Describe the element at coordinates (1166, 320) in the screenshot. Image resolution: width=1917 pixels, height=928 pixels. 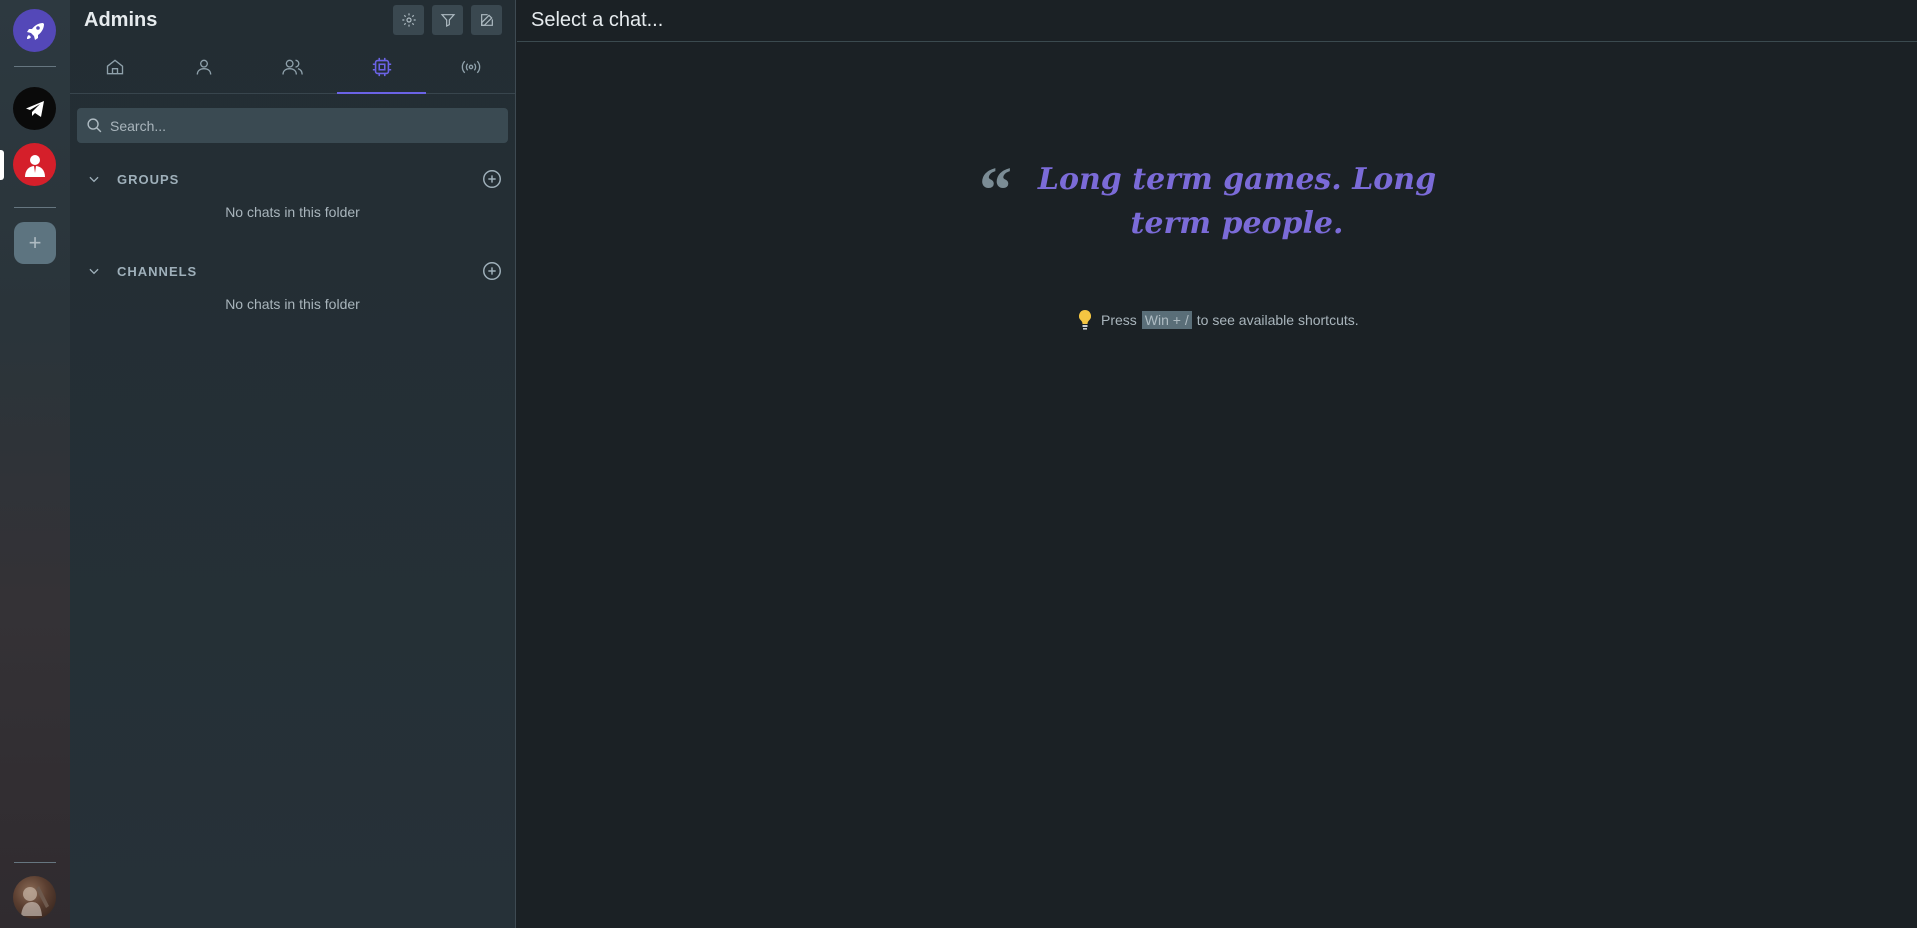
I see `shortcut-key: Win + /` at that location.